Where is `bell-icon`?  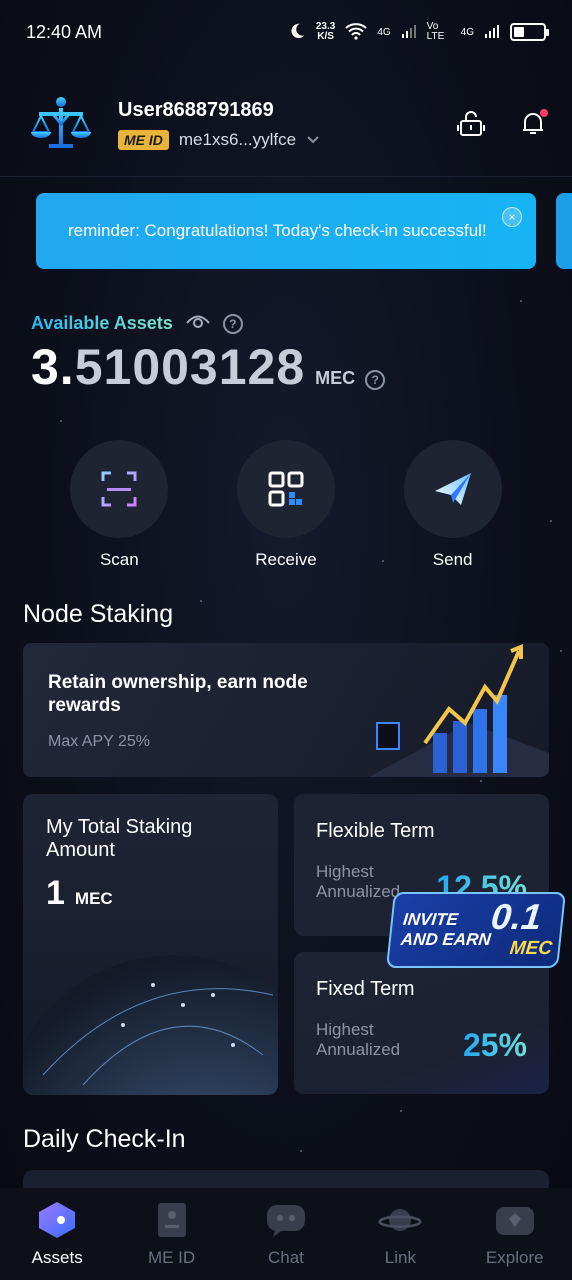 bell-icon is located at coordinates (533, 124).